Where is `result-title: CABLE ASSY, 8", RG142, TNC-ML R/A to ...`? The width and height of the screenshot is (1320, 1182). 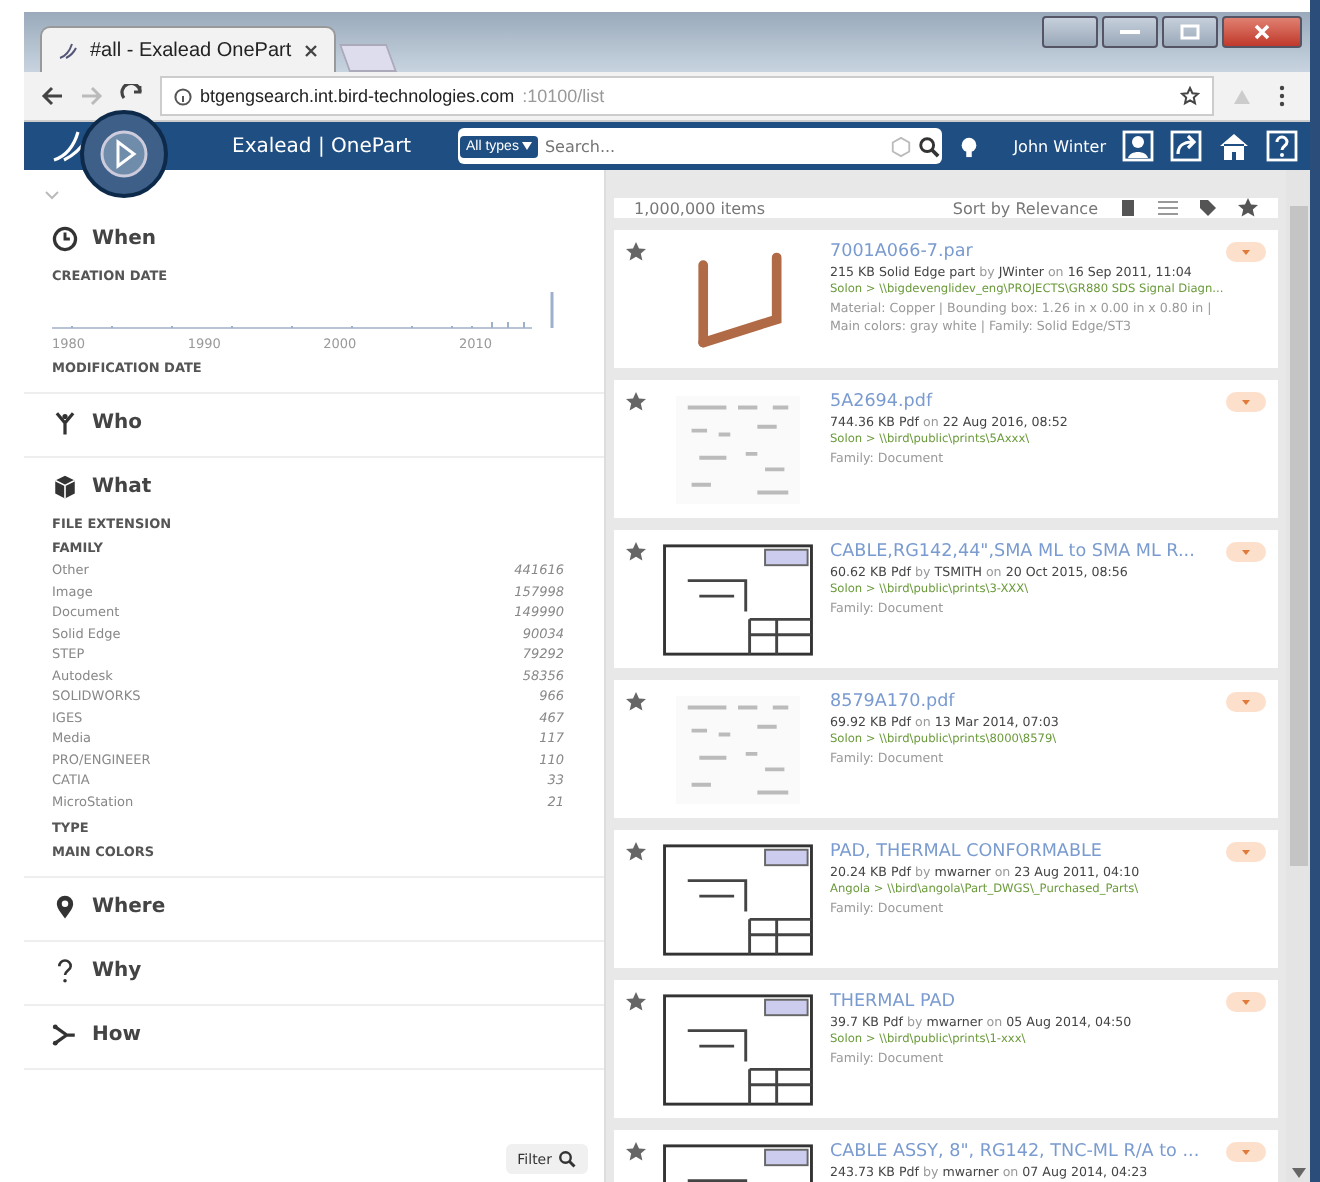 result-title: CABLE ASSY, 8", RG142, TNC-ML R/A to ... is located at coordinates (1015, 1152).